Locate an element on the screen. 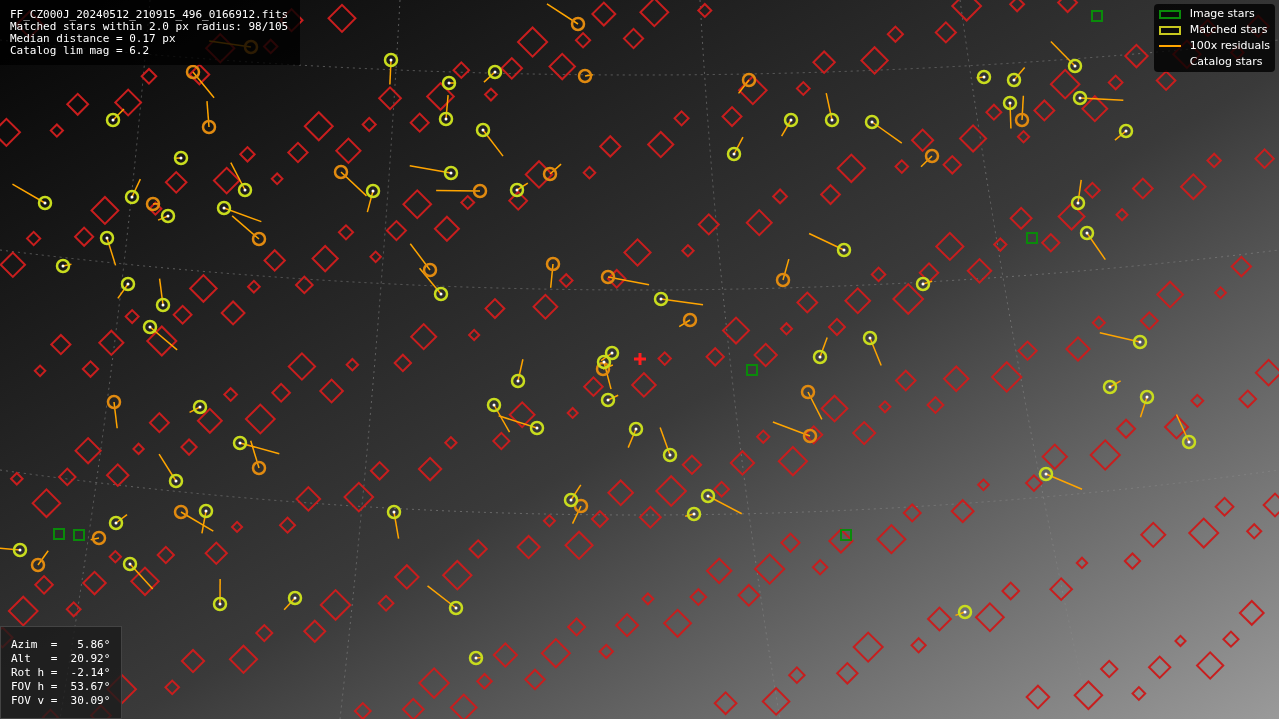 The height and width of the screenshot is (719, 1279). info-text: Matched stars within 2.0 px radius: 98/105 is located at coordinates (149, 27).